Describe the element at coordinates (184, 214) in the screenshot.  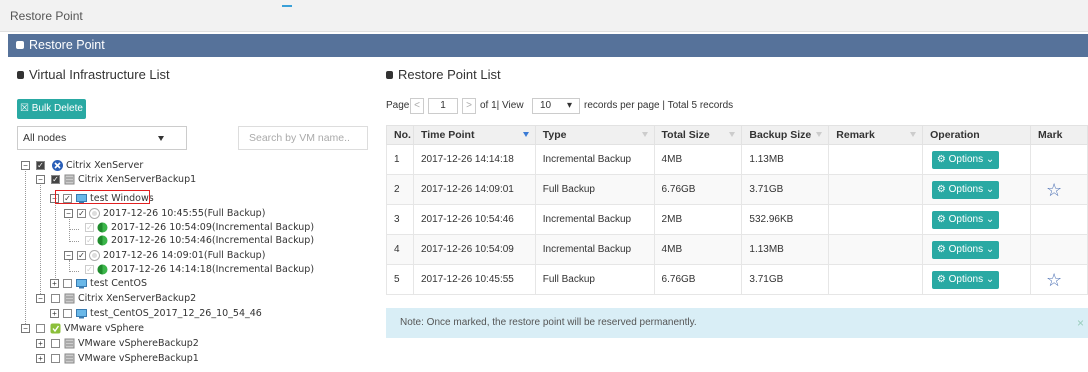
I see `tree-node-label: 2017-12-26 10:45:55(Full Backup)` at that location.